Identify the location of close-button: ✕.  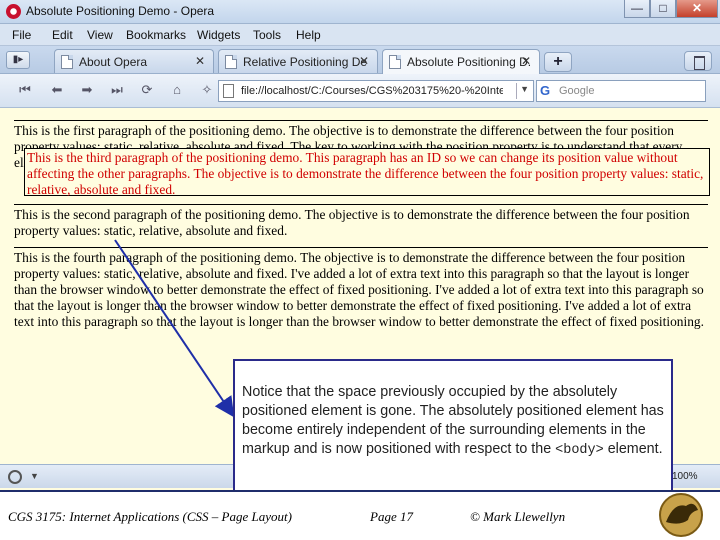
(697, 9).